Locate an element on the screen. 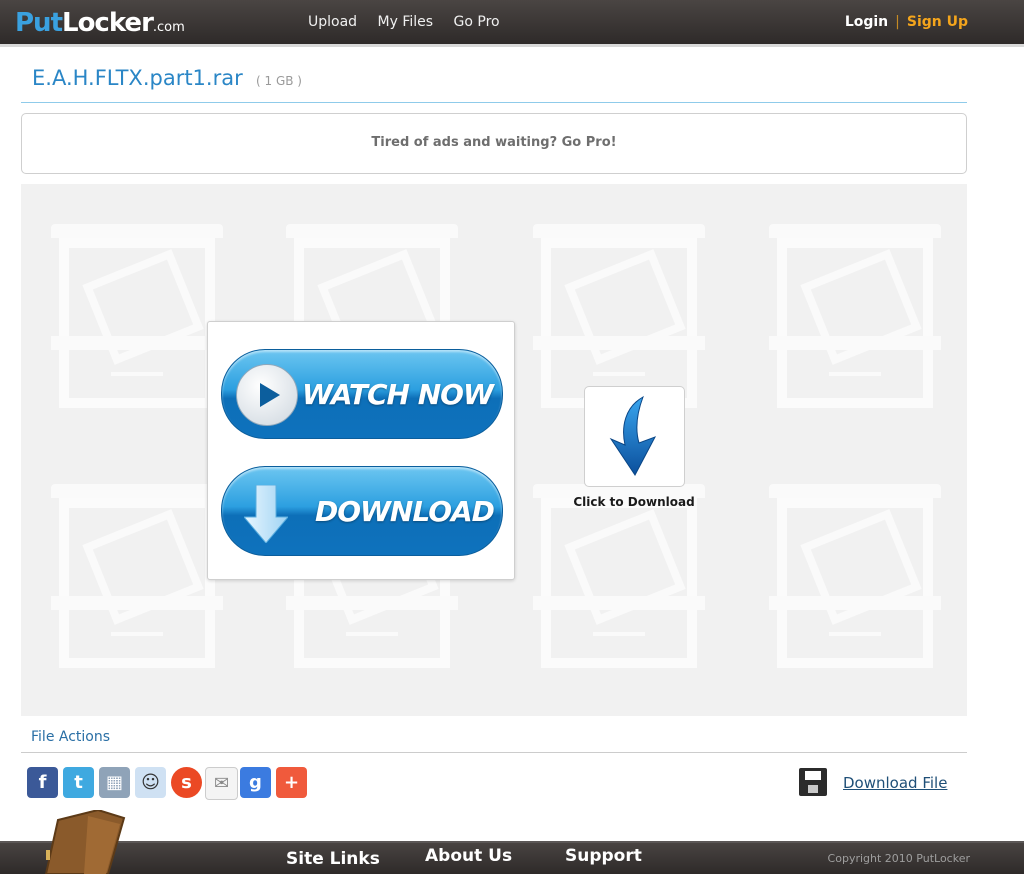 The height and width of the screenshot is (874, 1024). logo-locker: Locker is located at coordinates (108, 23).